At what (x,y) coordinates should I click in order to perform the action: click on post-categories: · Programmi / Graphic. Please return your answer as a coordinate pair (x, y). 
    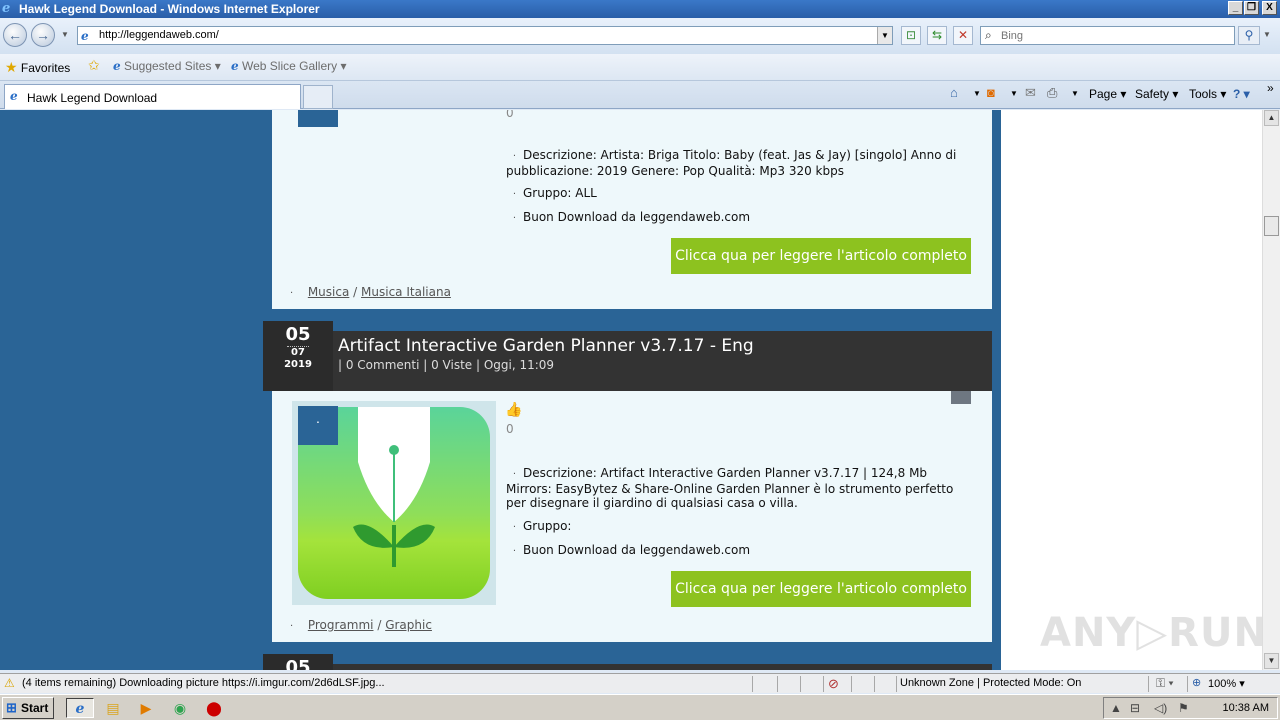
    Looking at the image, I should click on (361, 625).